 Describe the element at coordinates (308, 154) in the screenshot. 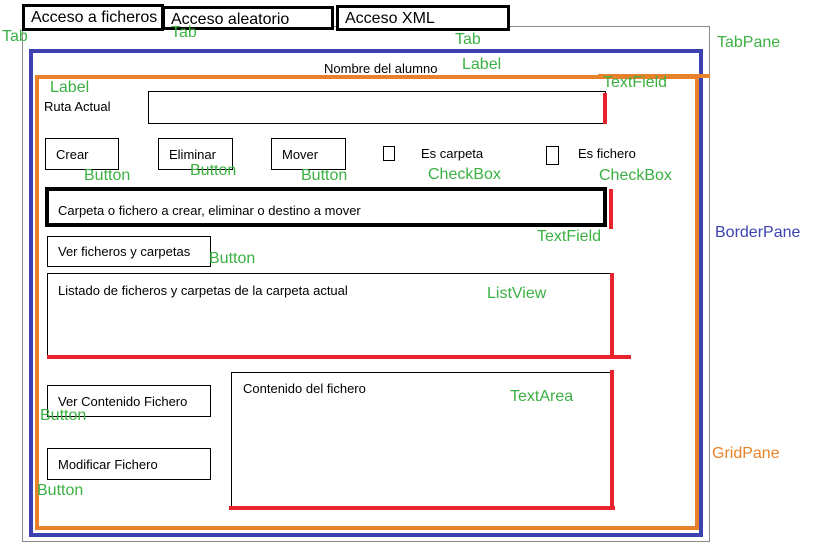

I see `mover-button: Mover` at that location.